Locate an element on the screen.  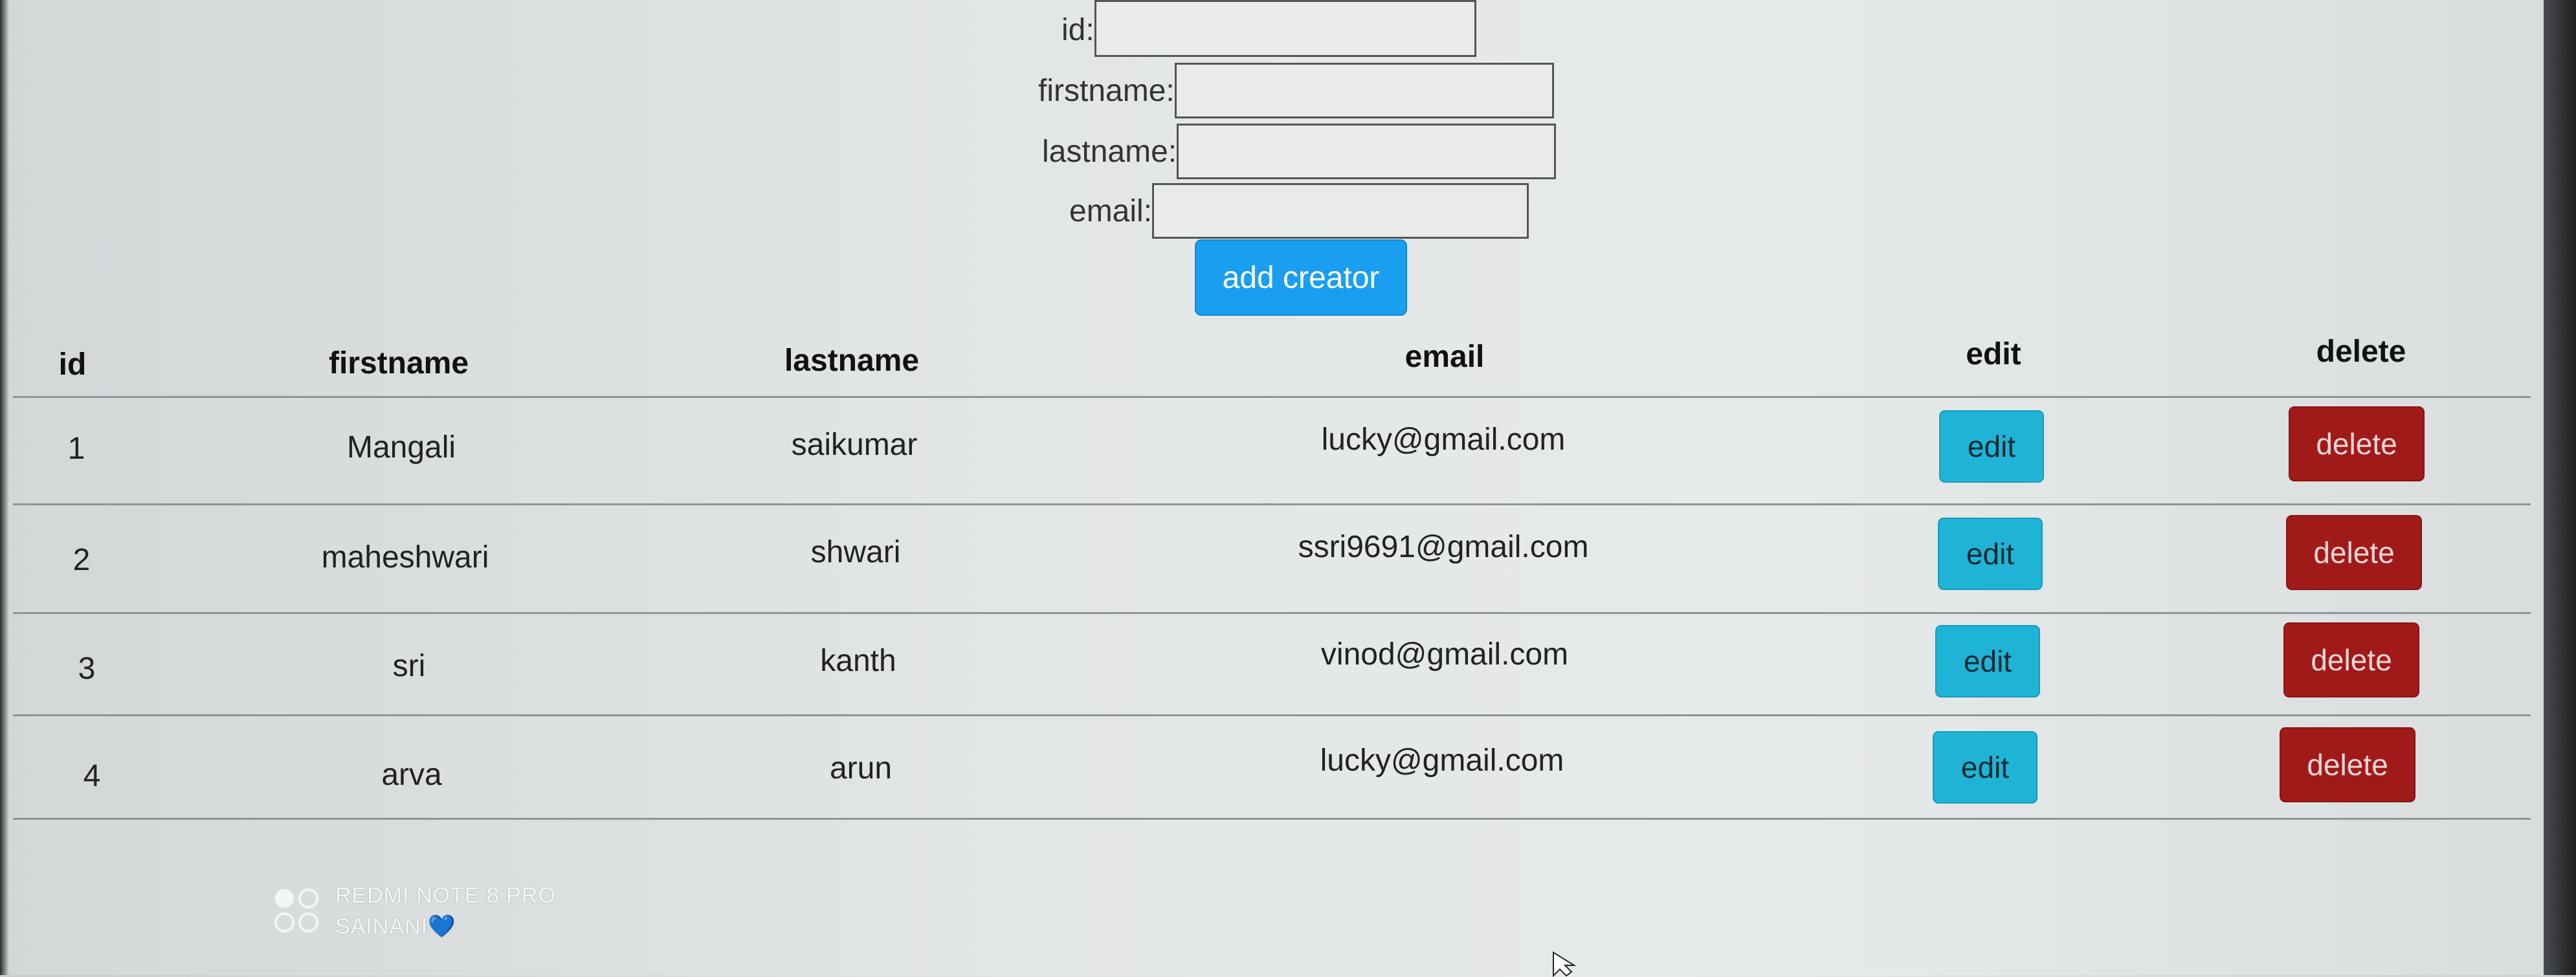
firstname-row: firstname: is located at coordinates (1296, 90).